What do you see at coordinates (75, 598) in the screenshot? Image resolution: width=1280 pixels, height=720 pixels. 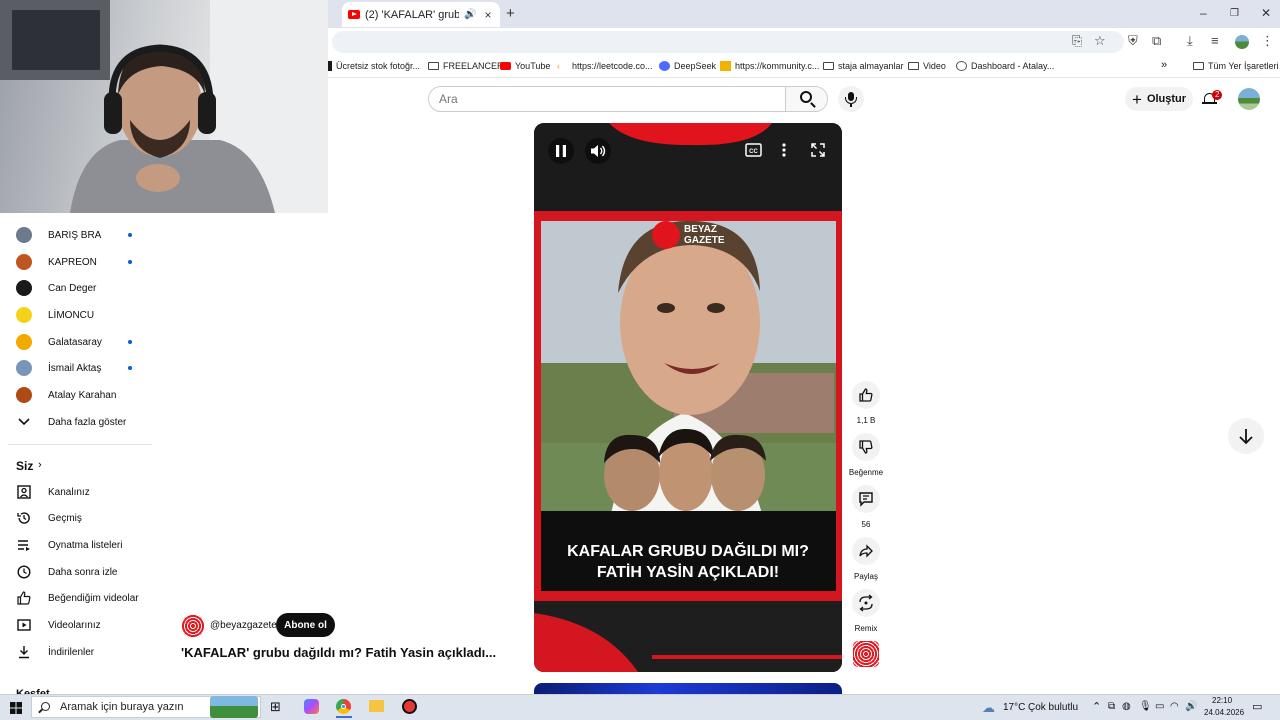 I see `sidebar-item-liked-videos: Beğendiğim videolar` at bounding box center [75, 598].